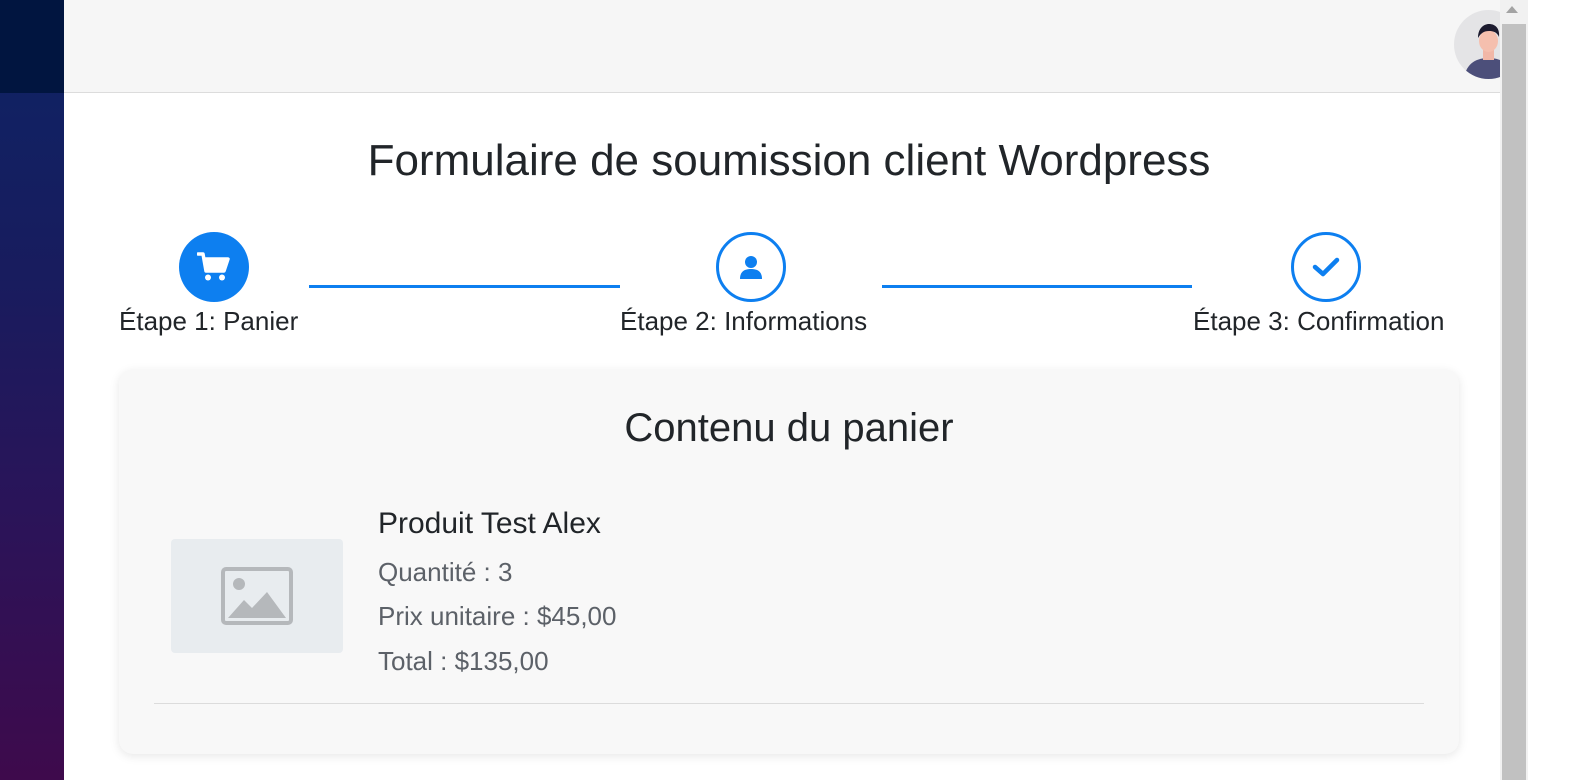 Image resolution: width=1592 pixels, height=780 pixels. Describe the element at coordinates (489, 523) in the screenshot. I see `product-name: Produit Test Alex` at that location.